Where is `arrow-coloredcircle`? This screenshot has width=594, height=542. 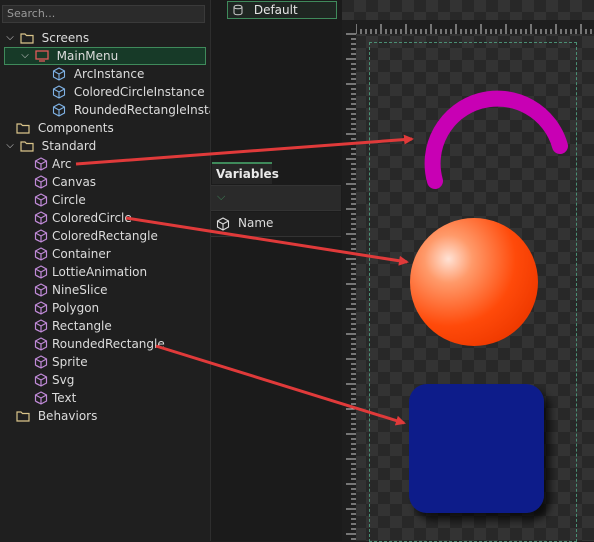 arrow-coloredcircle is located at coordinates (267, 241).